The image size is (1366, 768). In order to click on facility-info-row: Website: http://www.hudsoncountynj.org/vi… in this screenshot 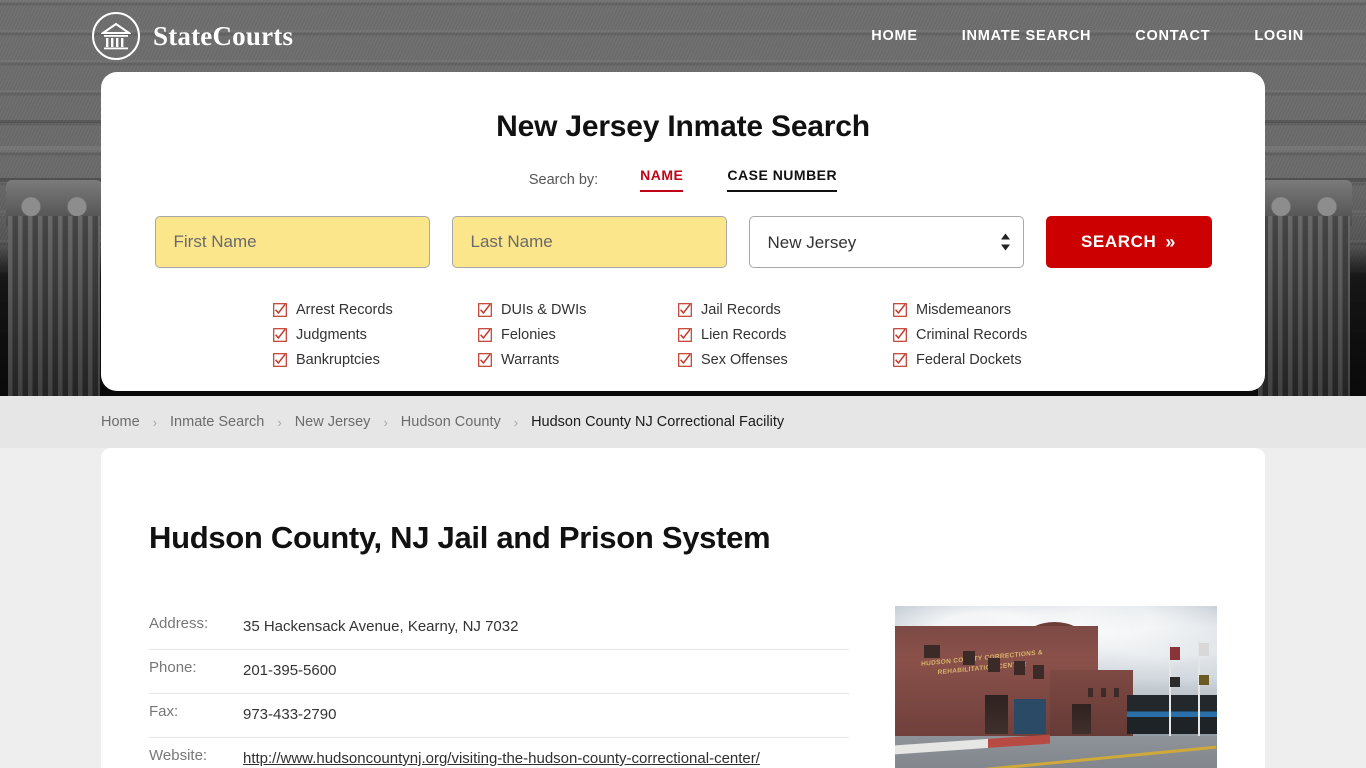, I will do `click(499, 753)`.